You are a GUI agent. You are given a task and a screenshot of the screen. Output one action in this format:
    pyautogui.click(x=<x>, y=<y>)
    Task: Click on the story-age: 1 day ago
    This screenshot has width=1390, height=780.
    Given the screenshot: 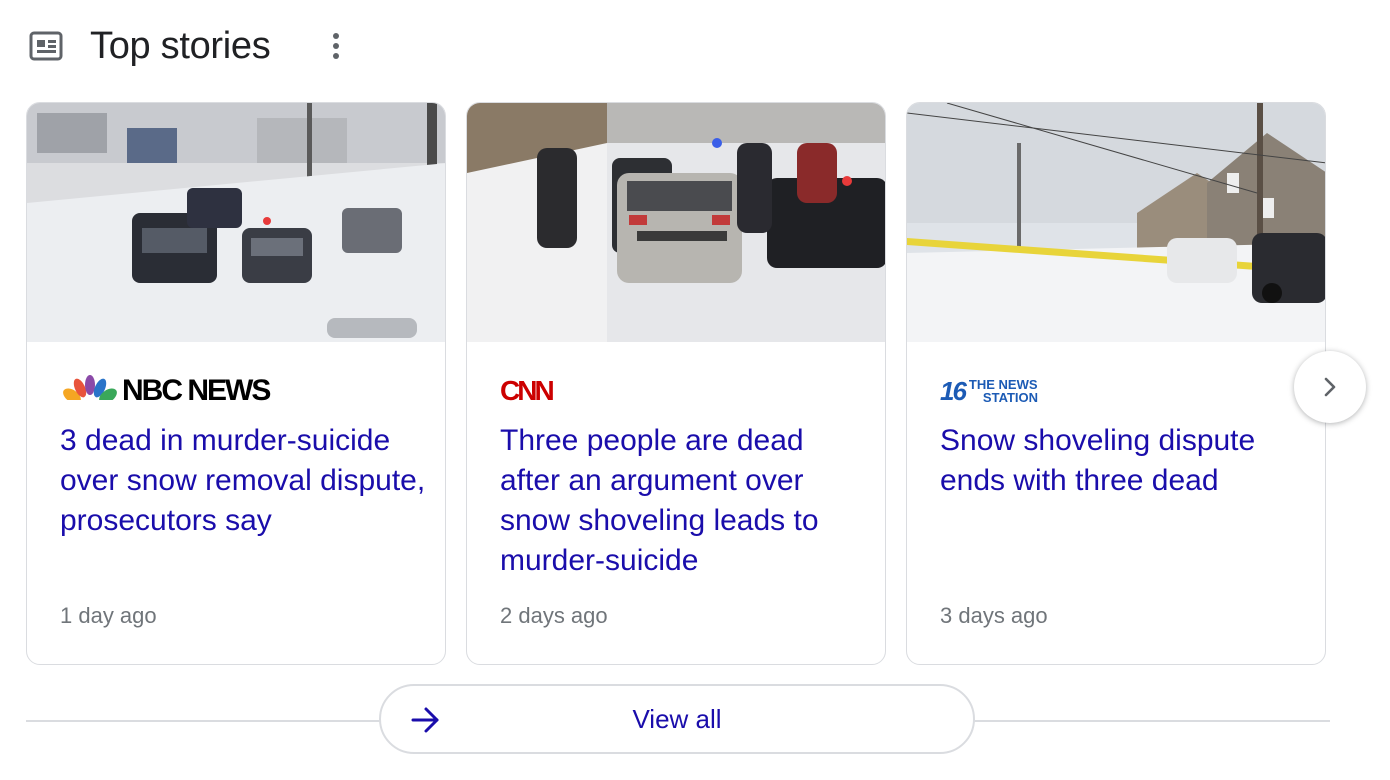 What is the action you would take?
    pyautogui.click(x=108, y=615)
    